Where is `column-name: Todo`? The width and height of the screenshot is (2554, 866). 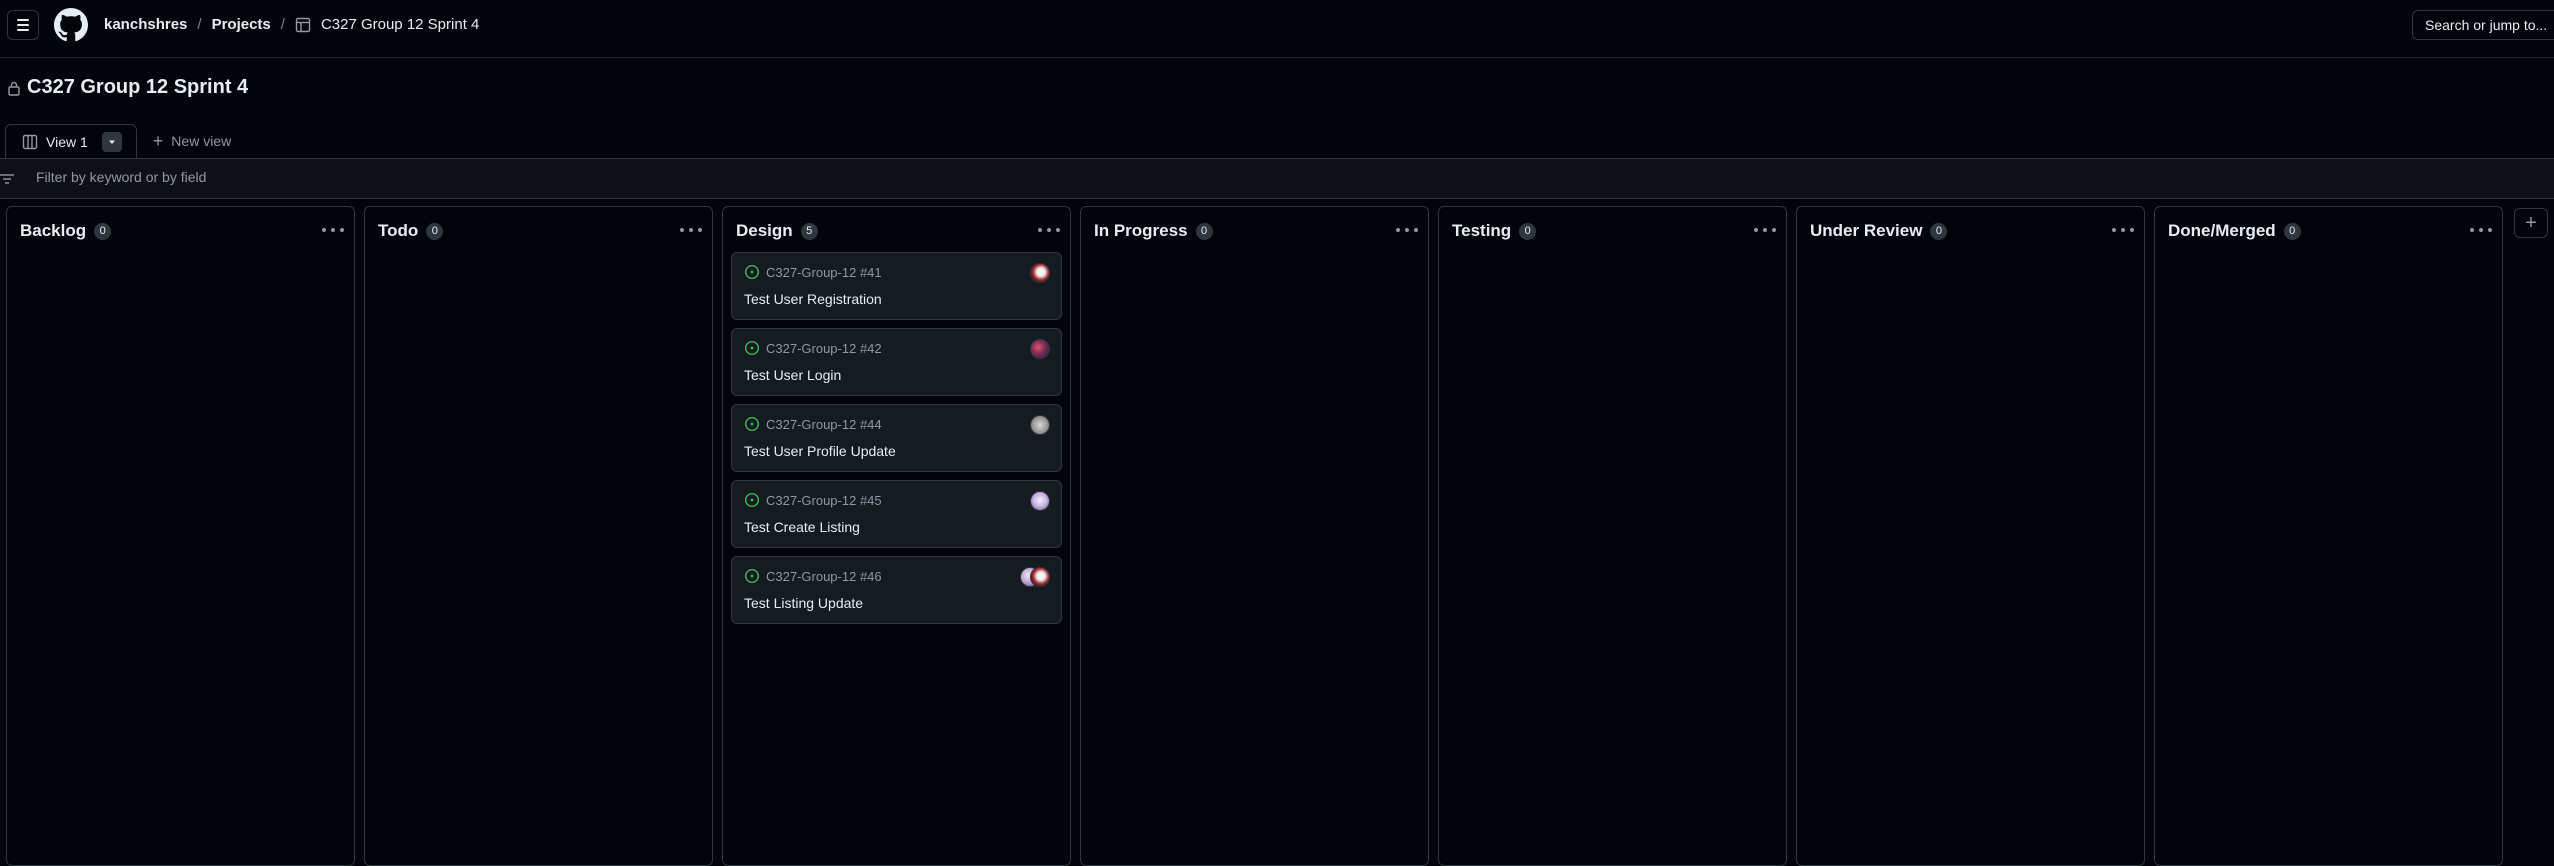
column-name: Todo is located at coordinates (398, 230).